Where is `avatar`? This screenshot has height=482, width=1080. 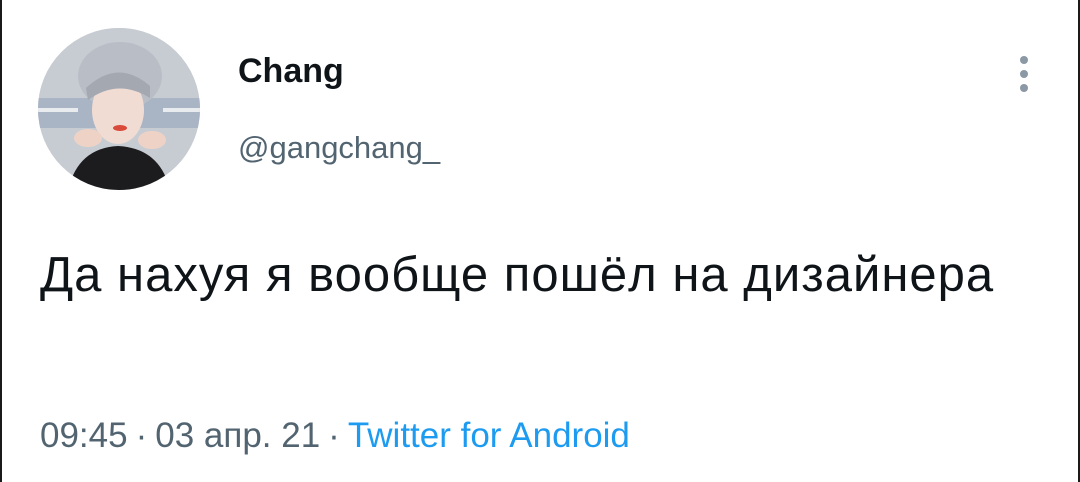
avatar is located at coordinates (119, 109).